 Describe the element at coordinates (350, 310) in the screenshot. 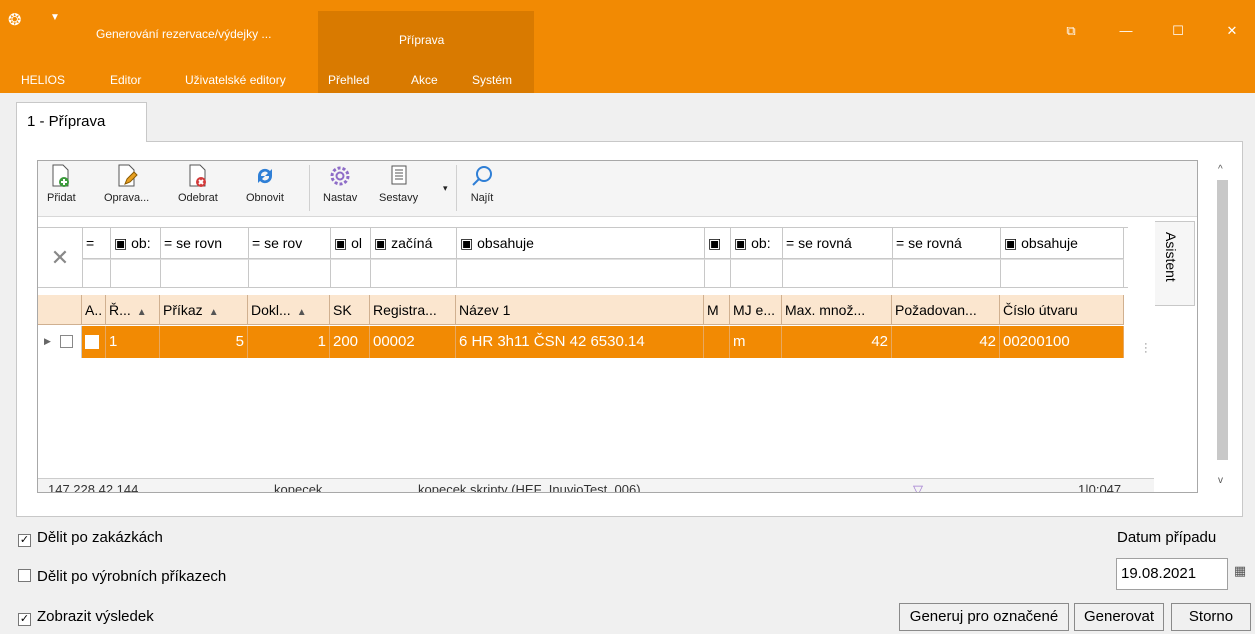

I see `column-header: SK` at that location.